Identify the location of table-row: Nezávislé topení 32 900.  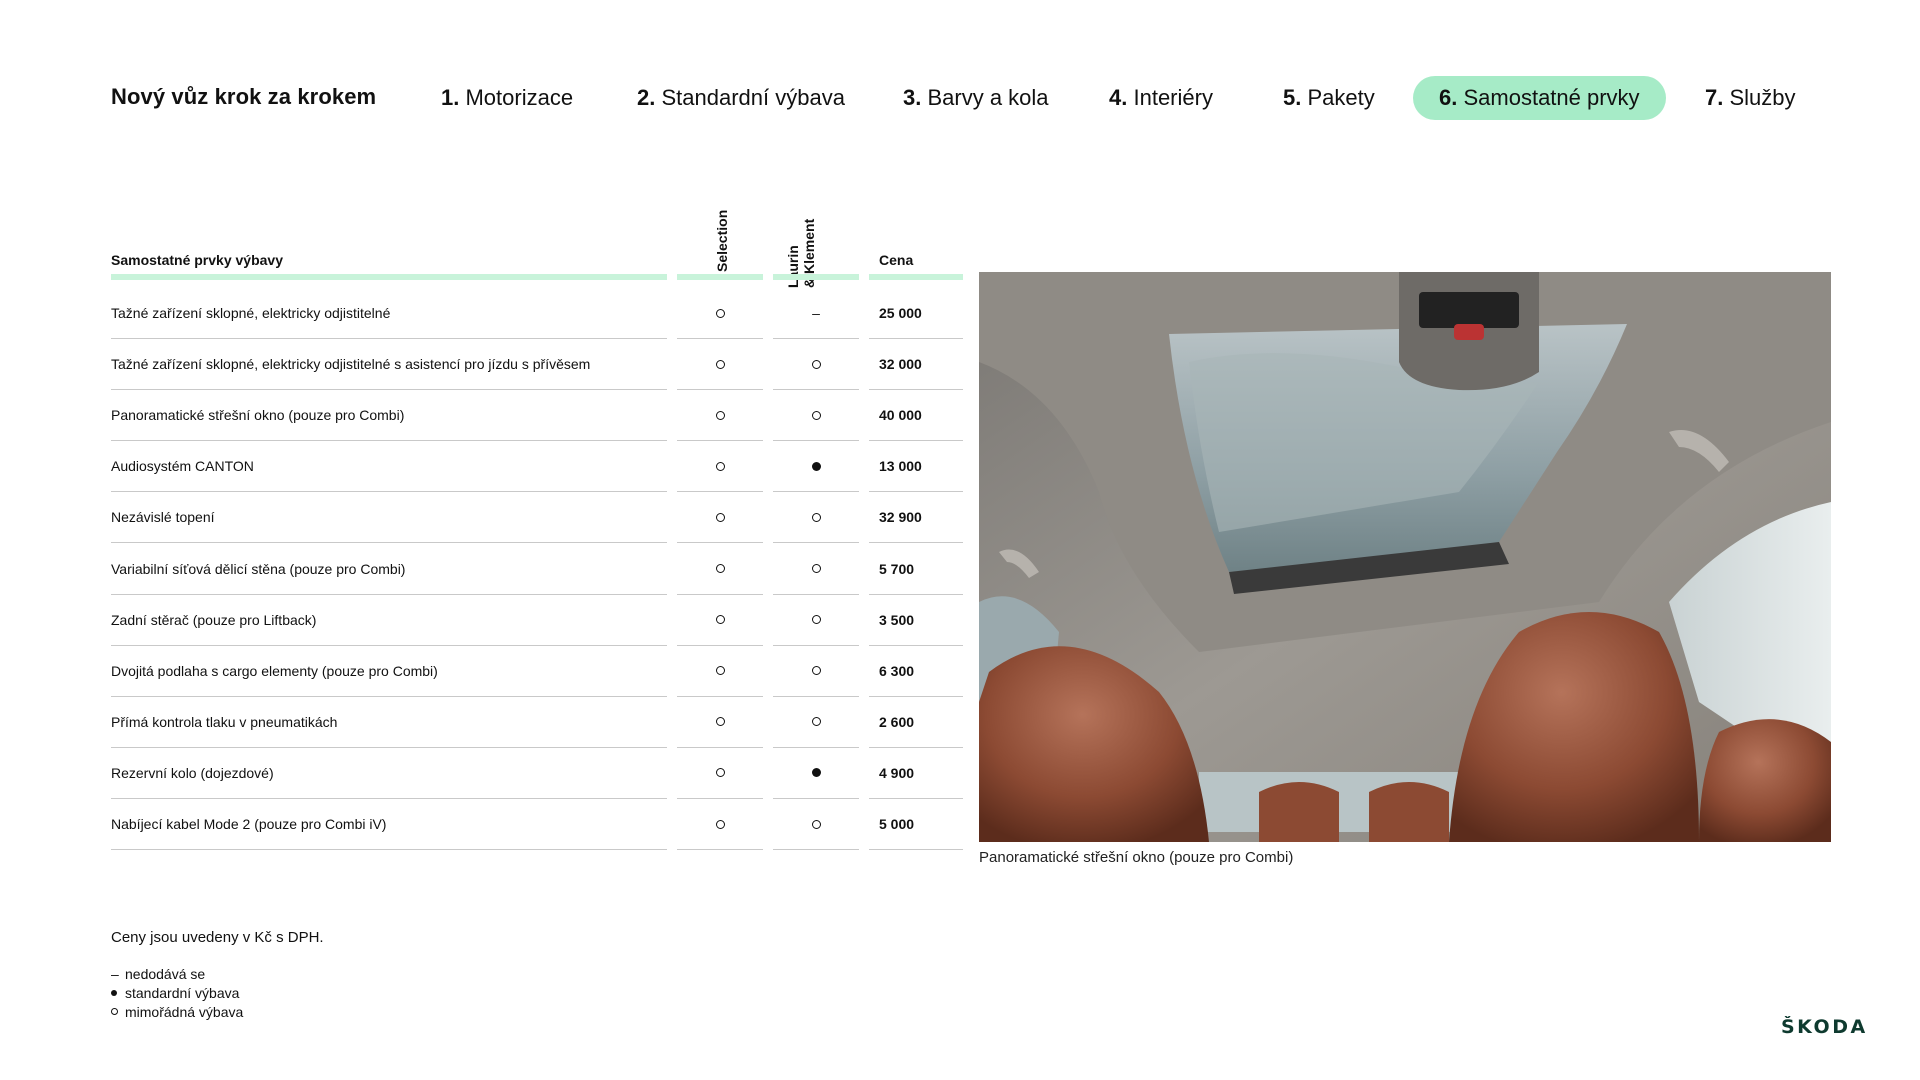
(537, 518).